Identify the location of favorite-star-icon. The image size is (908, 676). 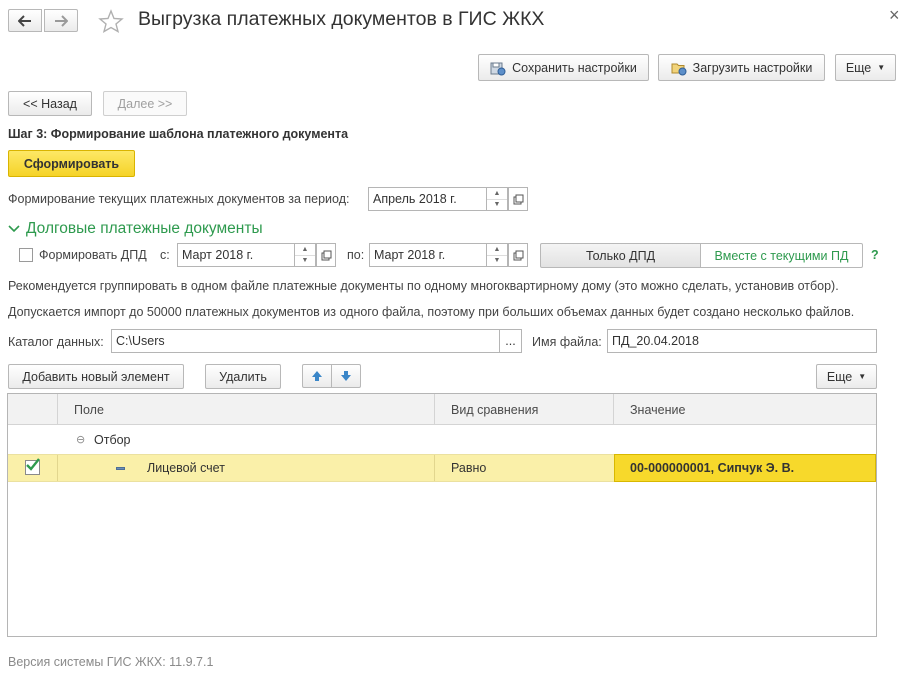
(111, 21).